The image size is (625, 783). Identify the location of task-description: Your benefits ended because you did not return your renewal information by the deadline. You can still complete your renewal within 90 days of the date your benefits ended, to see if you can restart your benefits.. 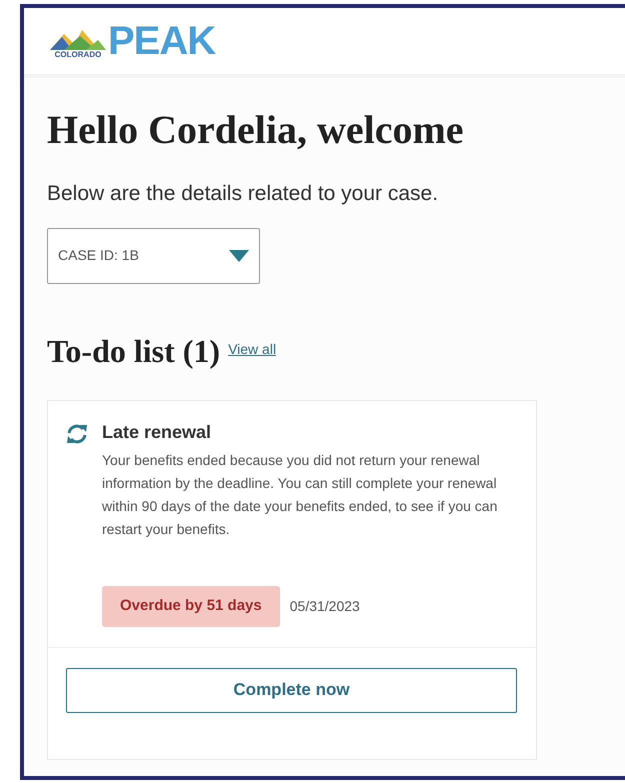
(300, 494).